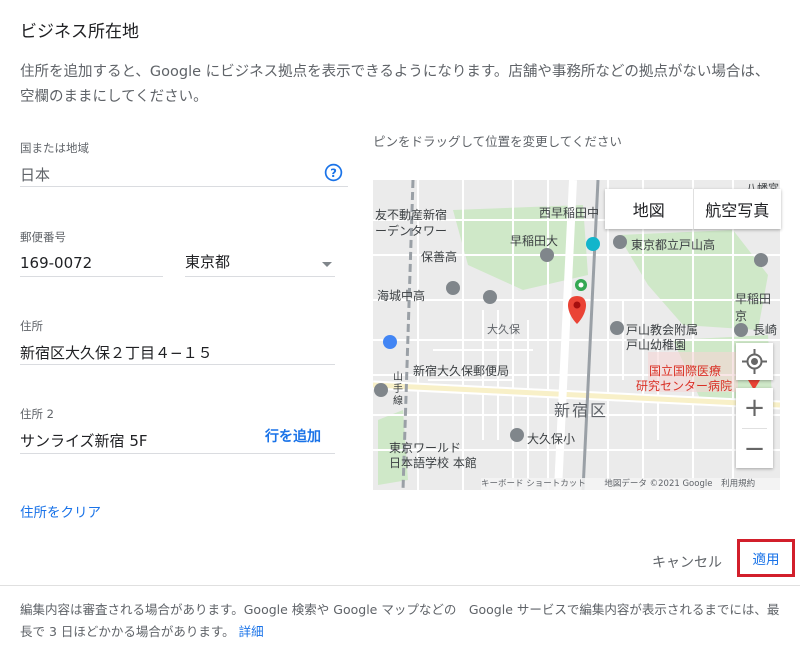 The image size is (800, 645). What do you see at coordinates (184, 186) in the screenshot?
I see `country-underline` at bounding box center [184, 186].